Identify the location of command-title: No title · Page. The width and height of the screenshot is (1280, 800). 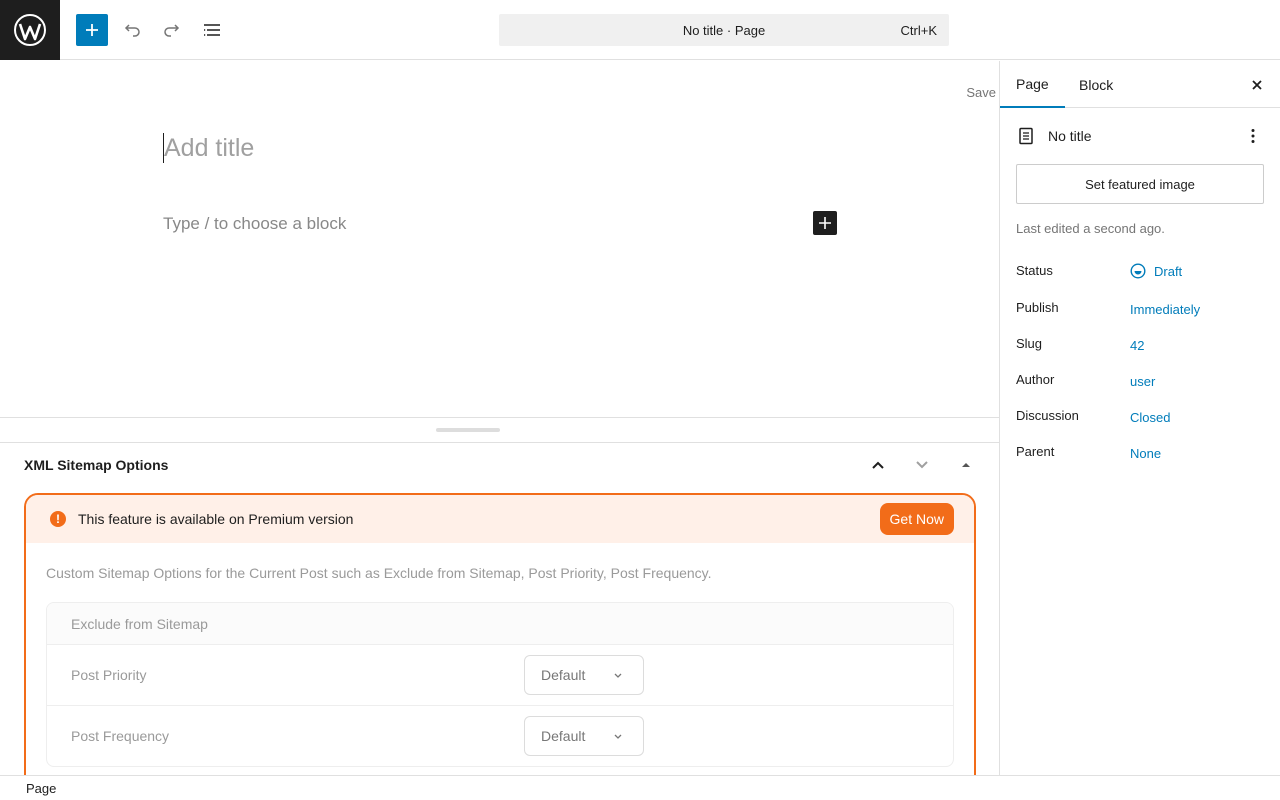
(724, 30).